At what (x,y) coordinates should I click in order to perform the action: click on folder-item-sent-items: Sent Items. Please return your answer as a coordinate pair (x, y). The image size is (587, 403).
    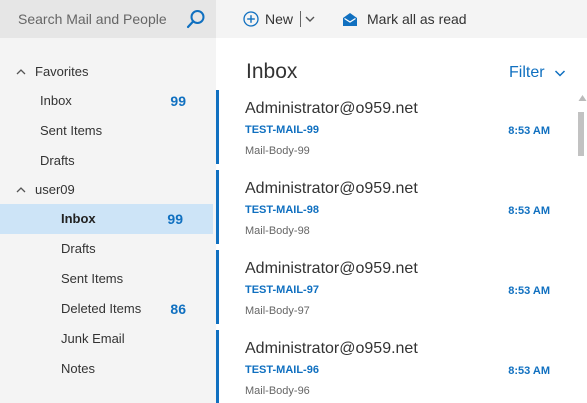
    Looking at the image, I should click on (108, 279).